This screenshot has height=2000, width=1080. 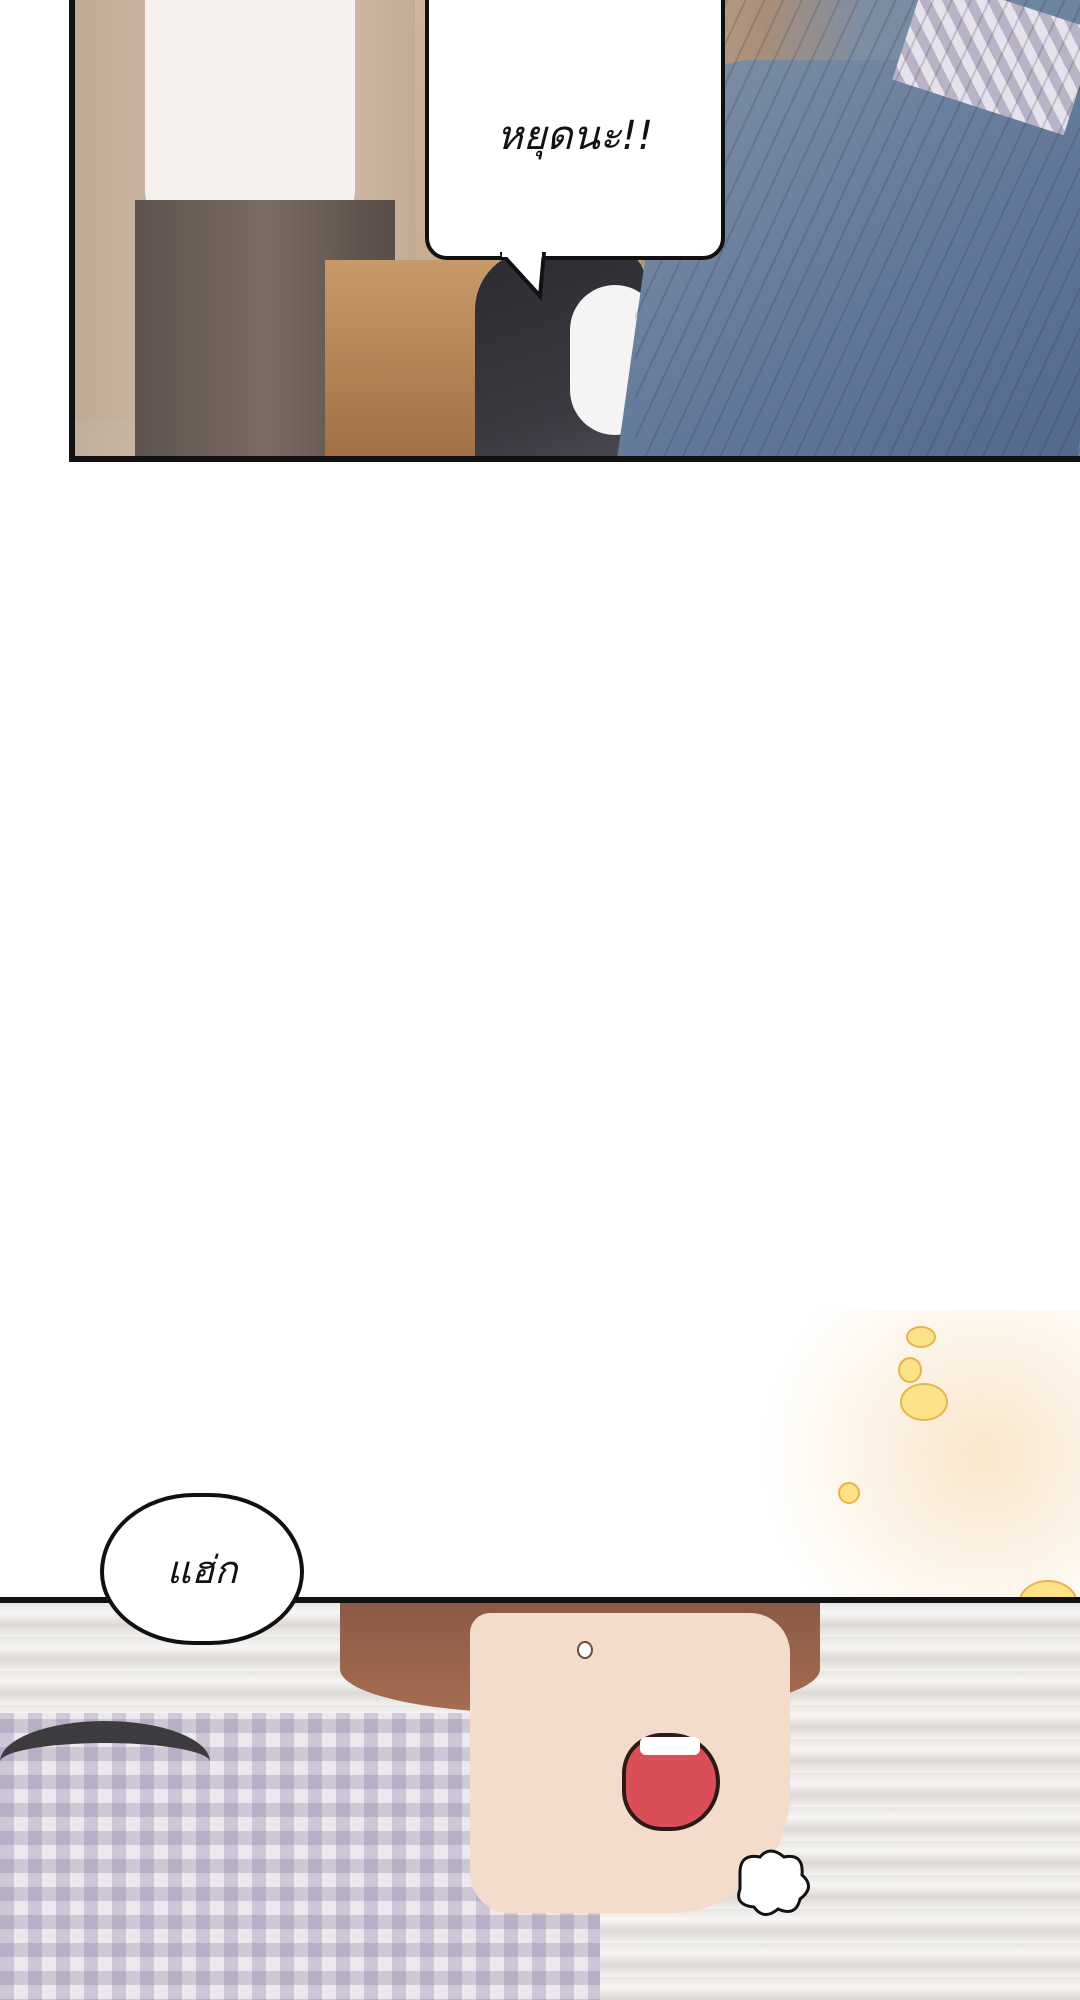 I want to click on character-shirt, so click(x=250, y=115).